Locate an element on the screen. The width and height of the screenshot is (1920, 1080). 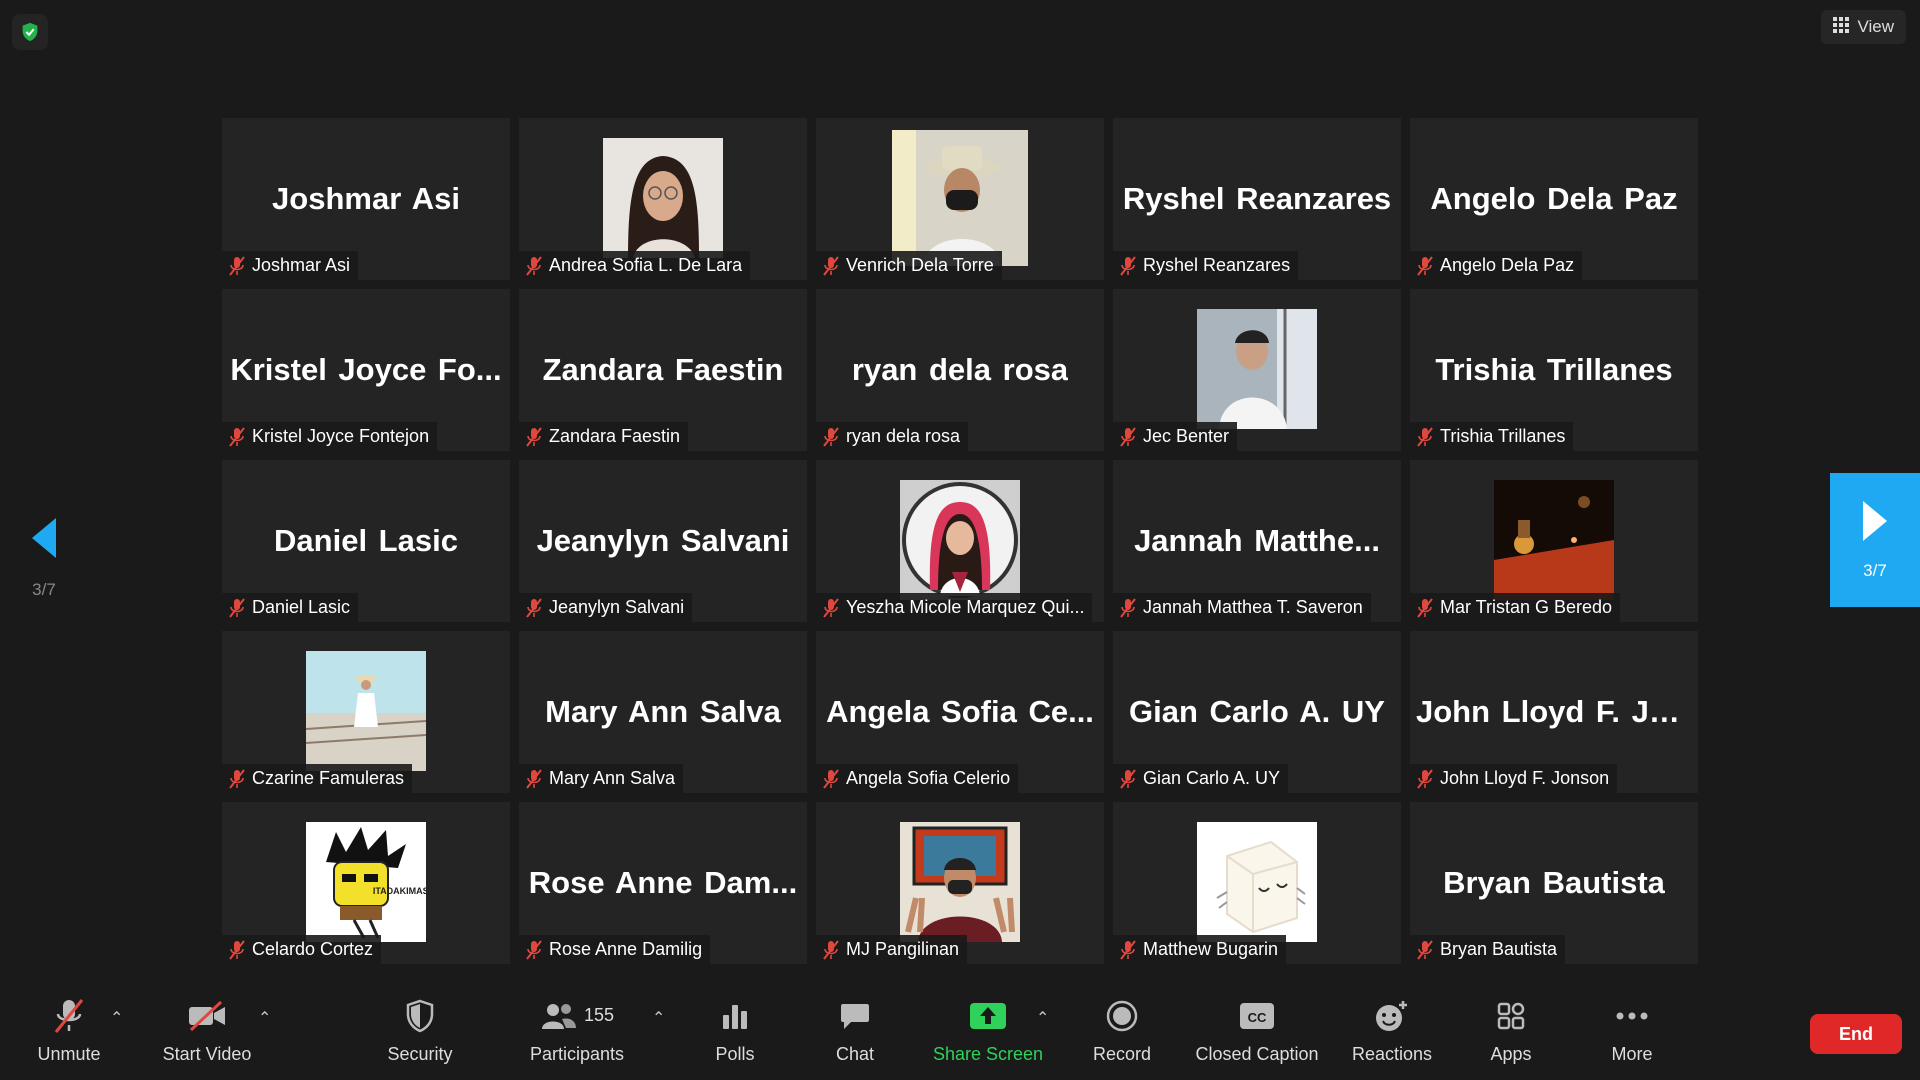
participant-tile: ryan dela rosa ryan dela rosa is located at coordinates (960, 370).